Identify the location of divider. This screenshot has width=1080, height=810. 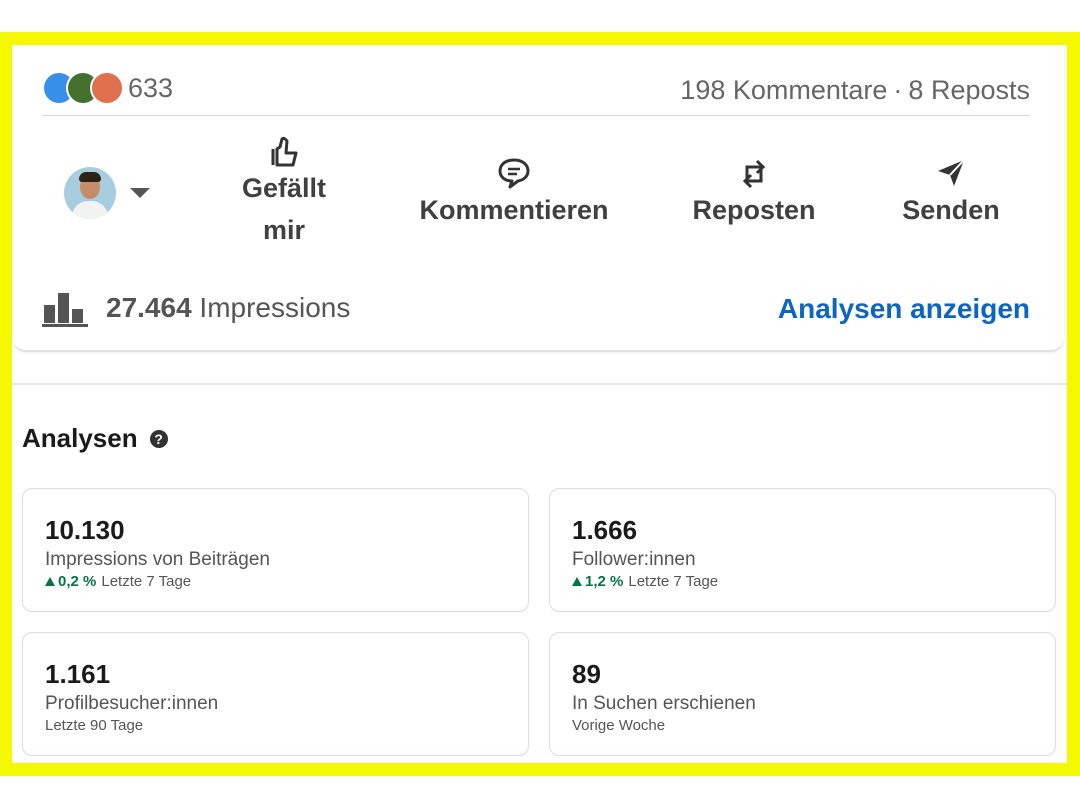
(539, 384).